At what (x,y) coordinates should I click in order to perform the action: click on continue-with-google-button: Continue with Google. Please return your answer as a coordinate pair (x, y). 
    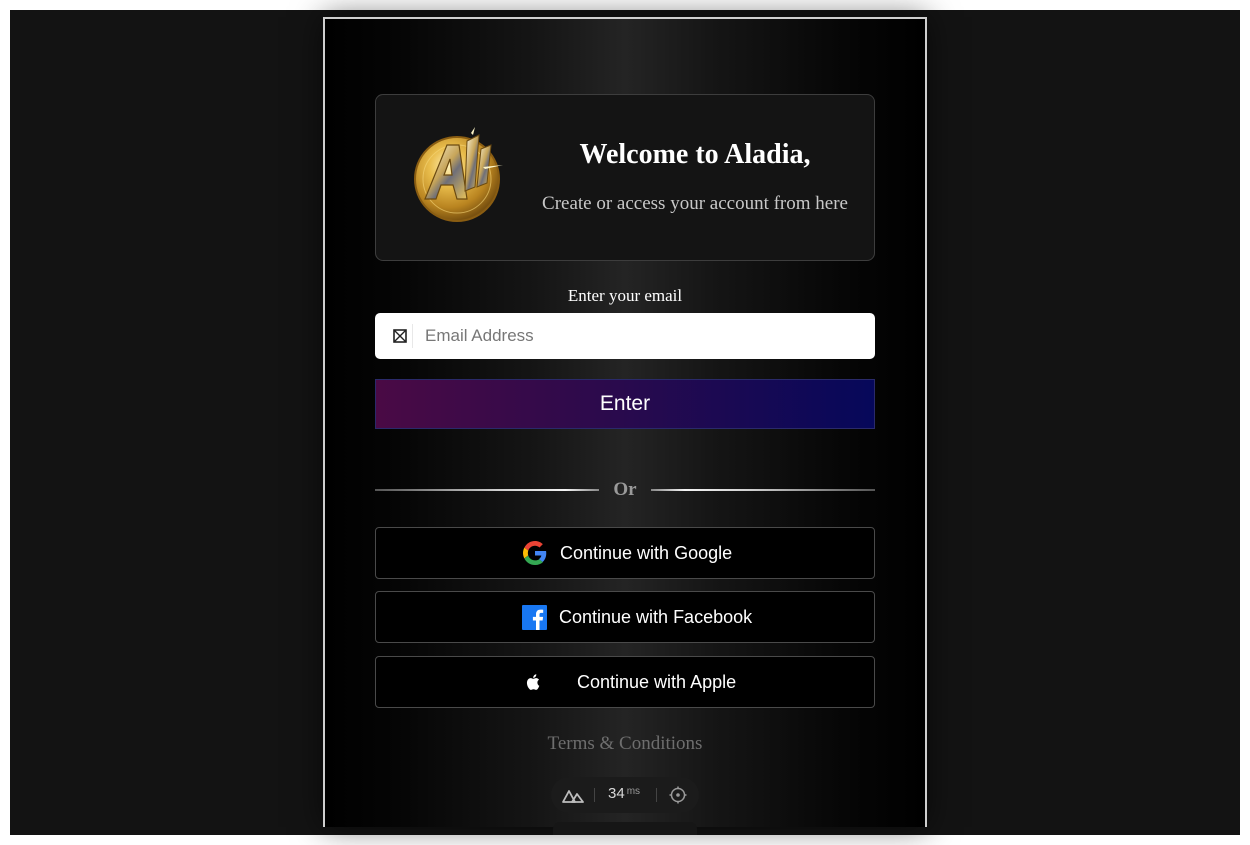
    Looking at the image, I should click on (625, 553).